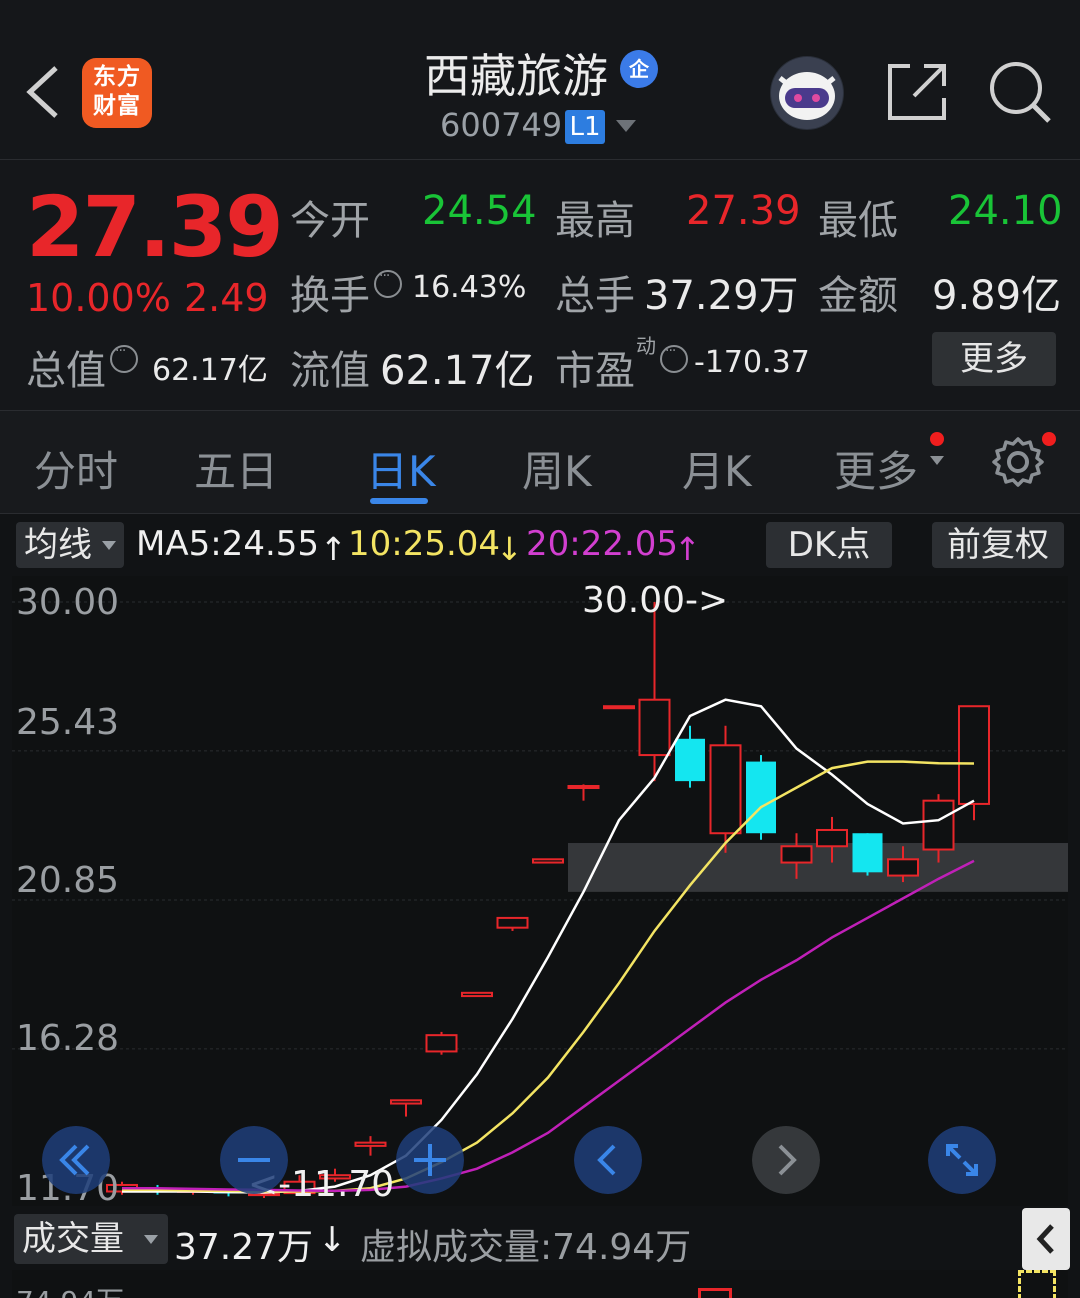  Describe the element at coordinates (244, 1247) in the screenshot. I see `volume-value-readout: 37.27万` at that location.